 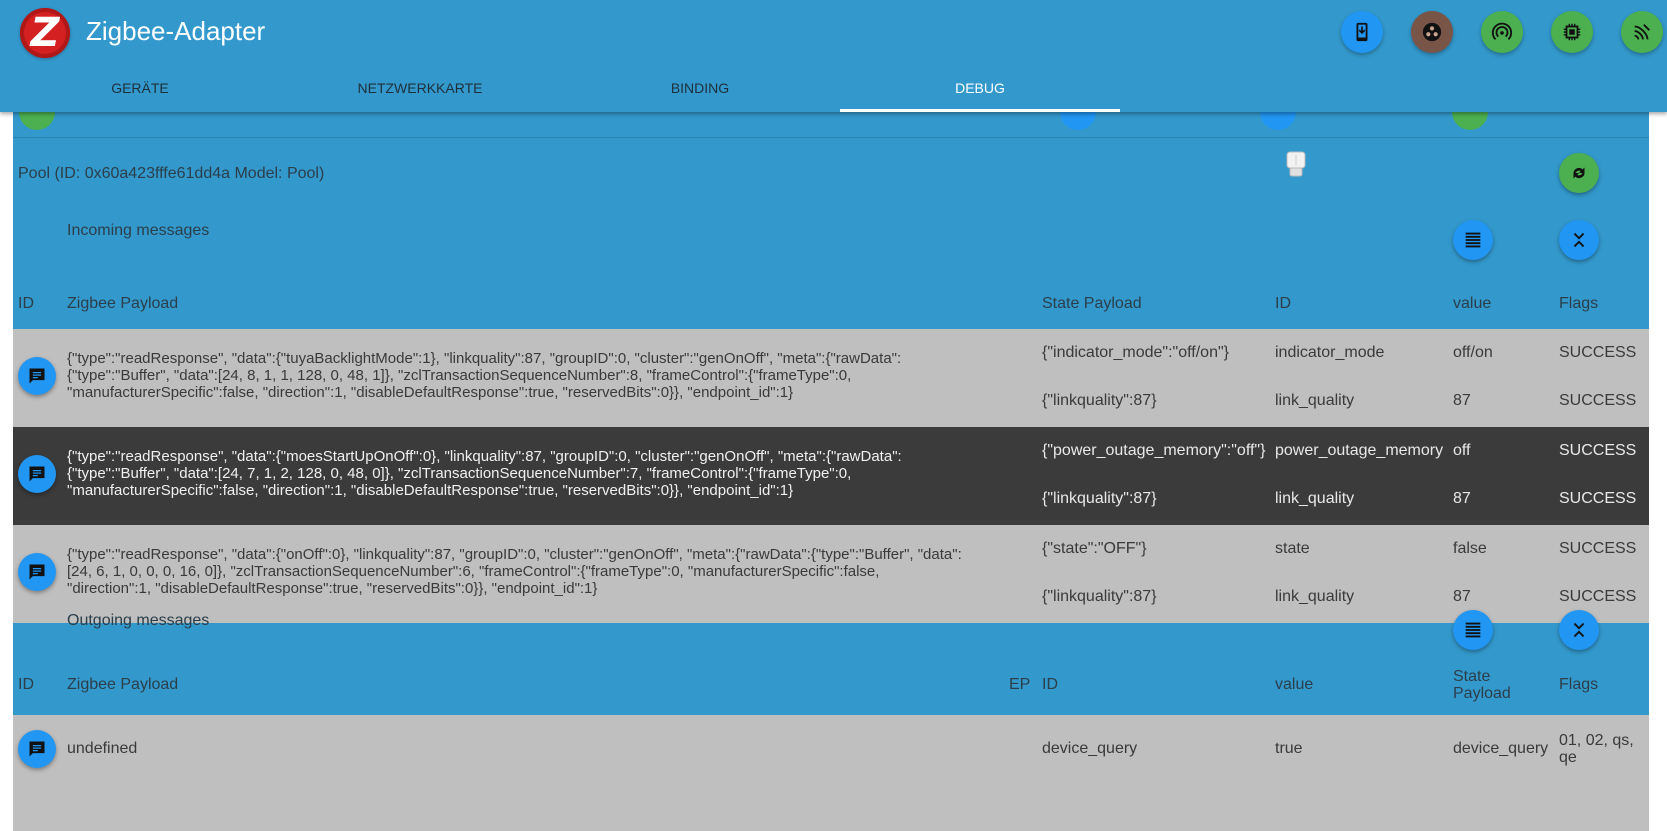 I want to click on state-payload: {"state":"OFF"}, so click(x=1094, y=548).